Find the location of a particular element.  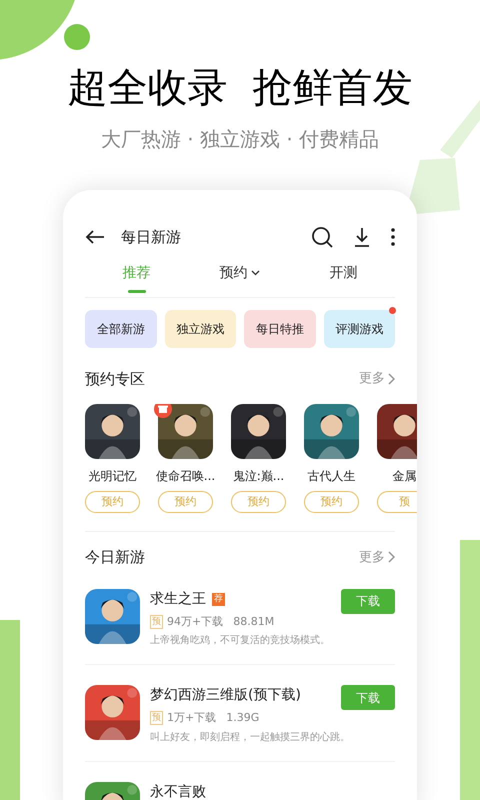

game-name: 金属 is located at coordinates (404, 476).